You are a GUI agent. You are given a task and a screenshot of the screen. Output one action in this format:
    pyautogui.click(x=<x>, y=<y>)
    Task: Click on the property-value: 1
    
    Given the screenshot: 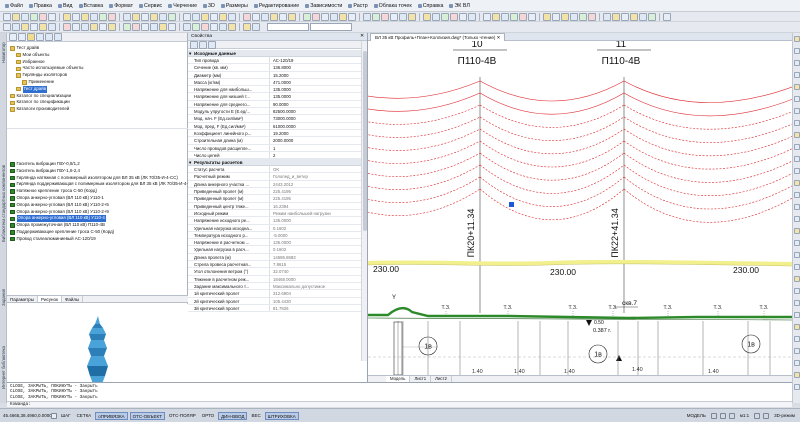 What is the action you would take?
    pyautogui.click(x=316, y=148)
    